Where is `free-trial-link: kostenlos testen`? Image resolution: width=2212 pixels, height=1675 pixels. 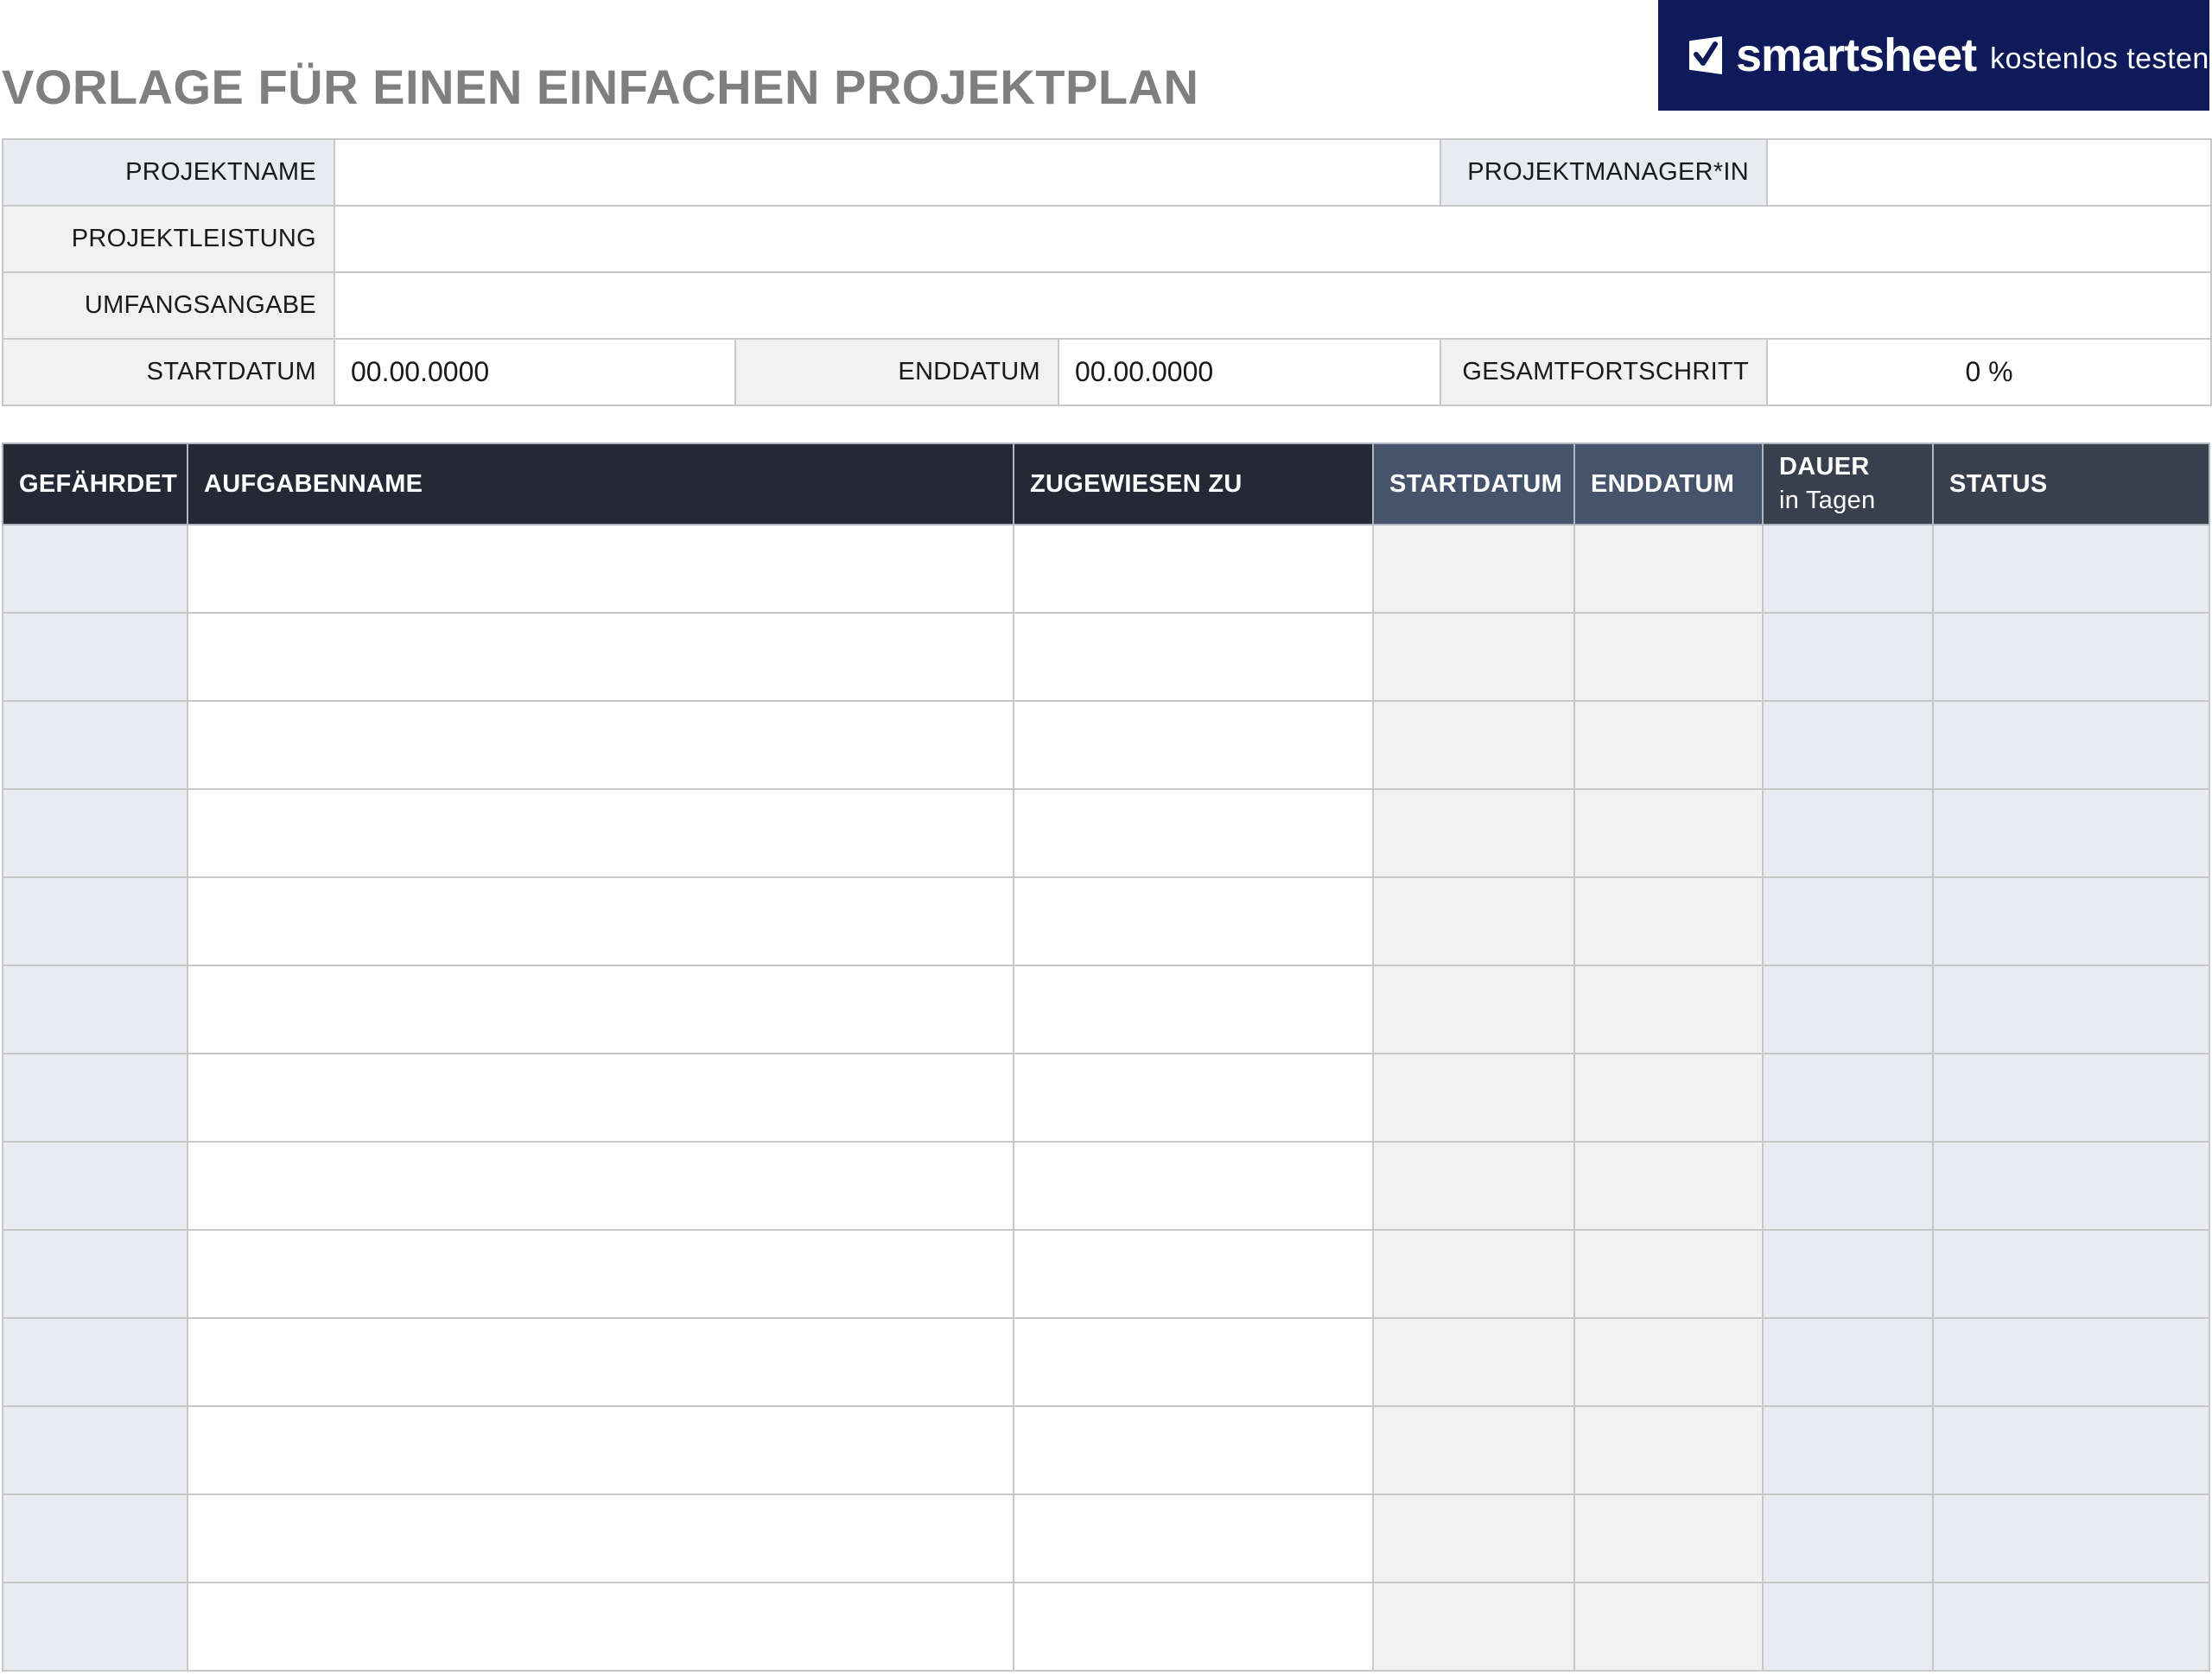 free-trial-link: kostenlos testen is located at coordinates (2099, 59).